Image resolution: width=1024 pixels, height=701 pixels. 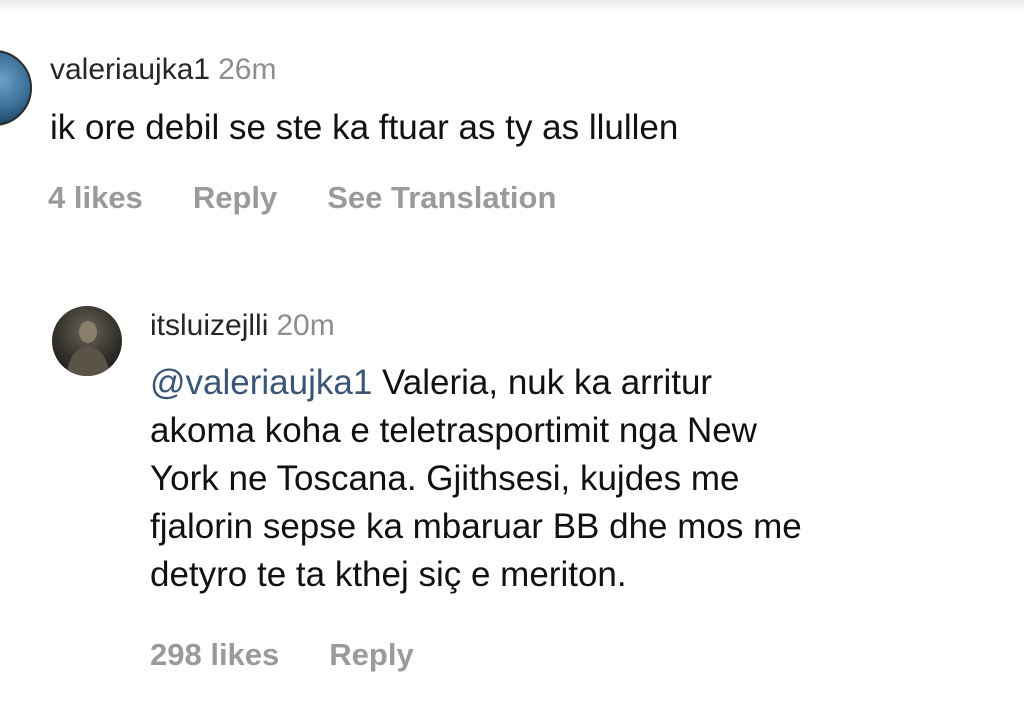 I want to click on comment-actions: 298 likes Reply, so click(x=580, y=655).